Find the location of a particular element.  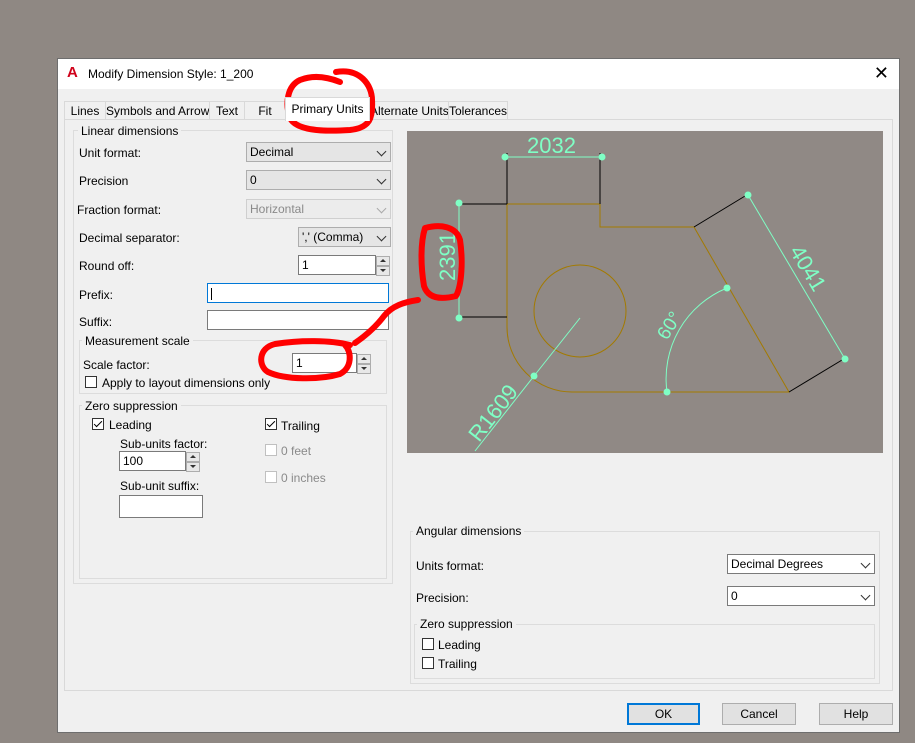

cancel-button: Cancel is located at coordinates (759, 714).